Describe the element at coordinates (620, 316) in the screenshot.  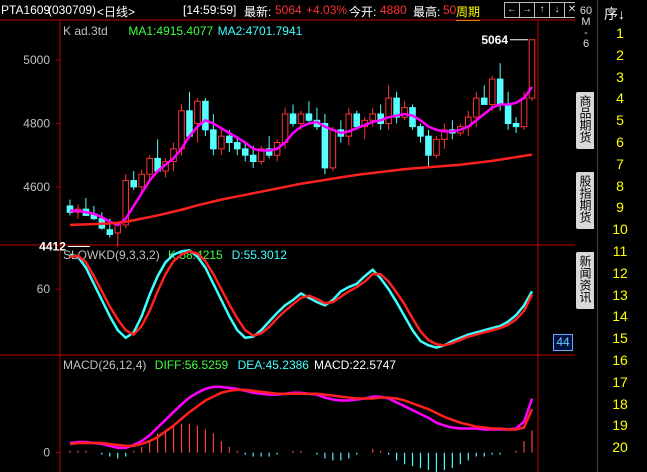
I see `sequence-item: 14` at that location.